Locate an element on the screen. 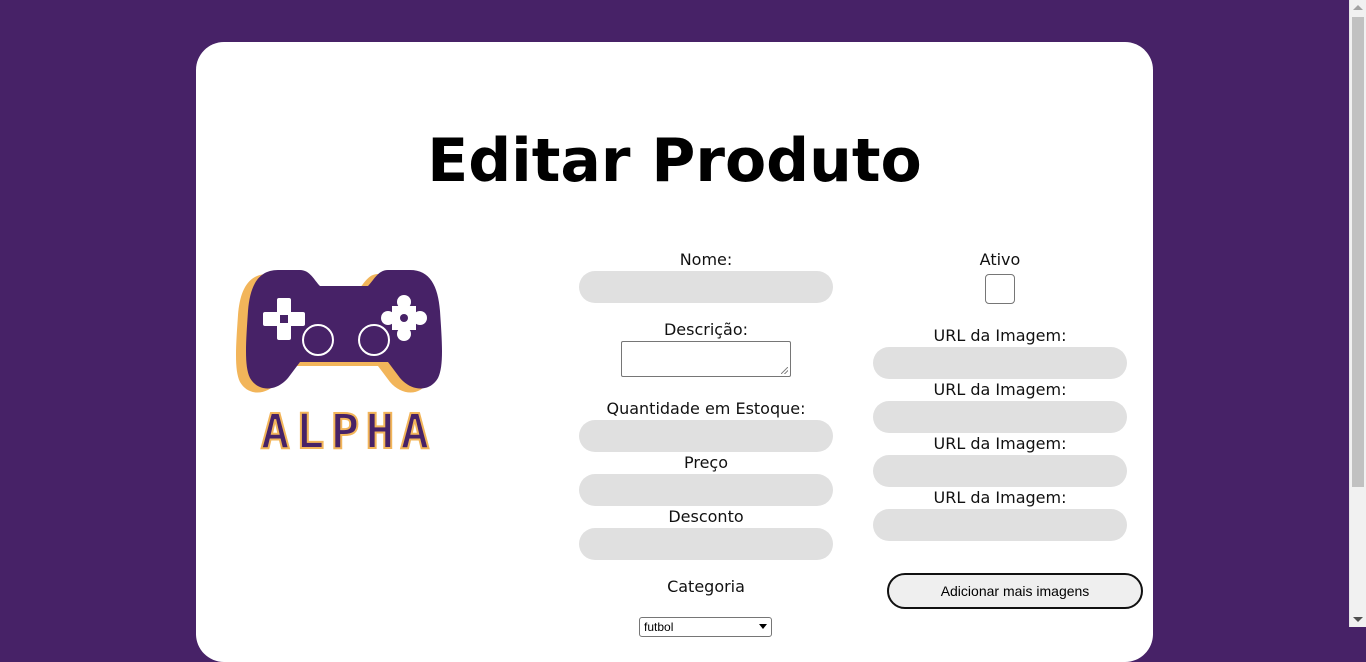  imagem-url-label-3: URL da Imagem: is located at coordinates (1000, 443).